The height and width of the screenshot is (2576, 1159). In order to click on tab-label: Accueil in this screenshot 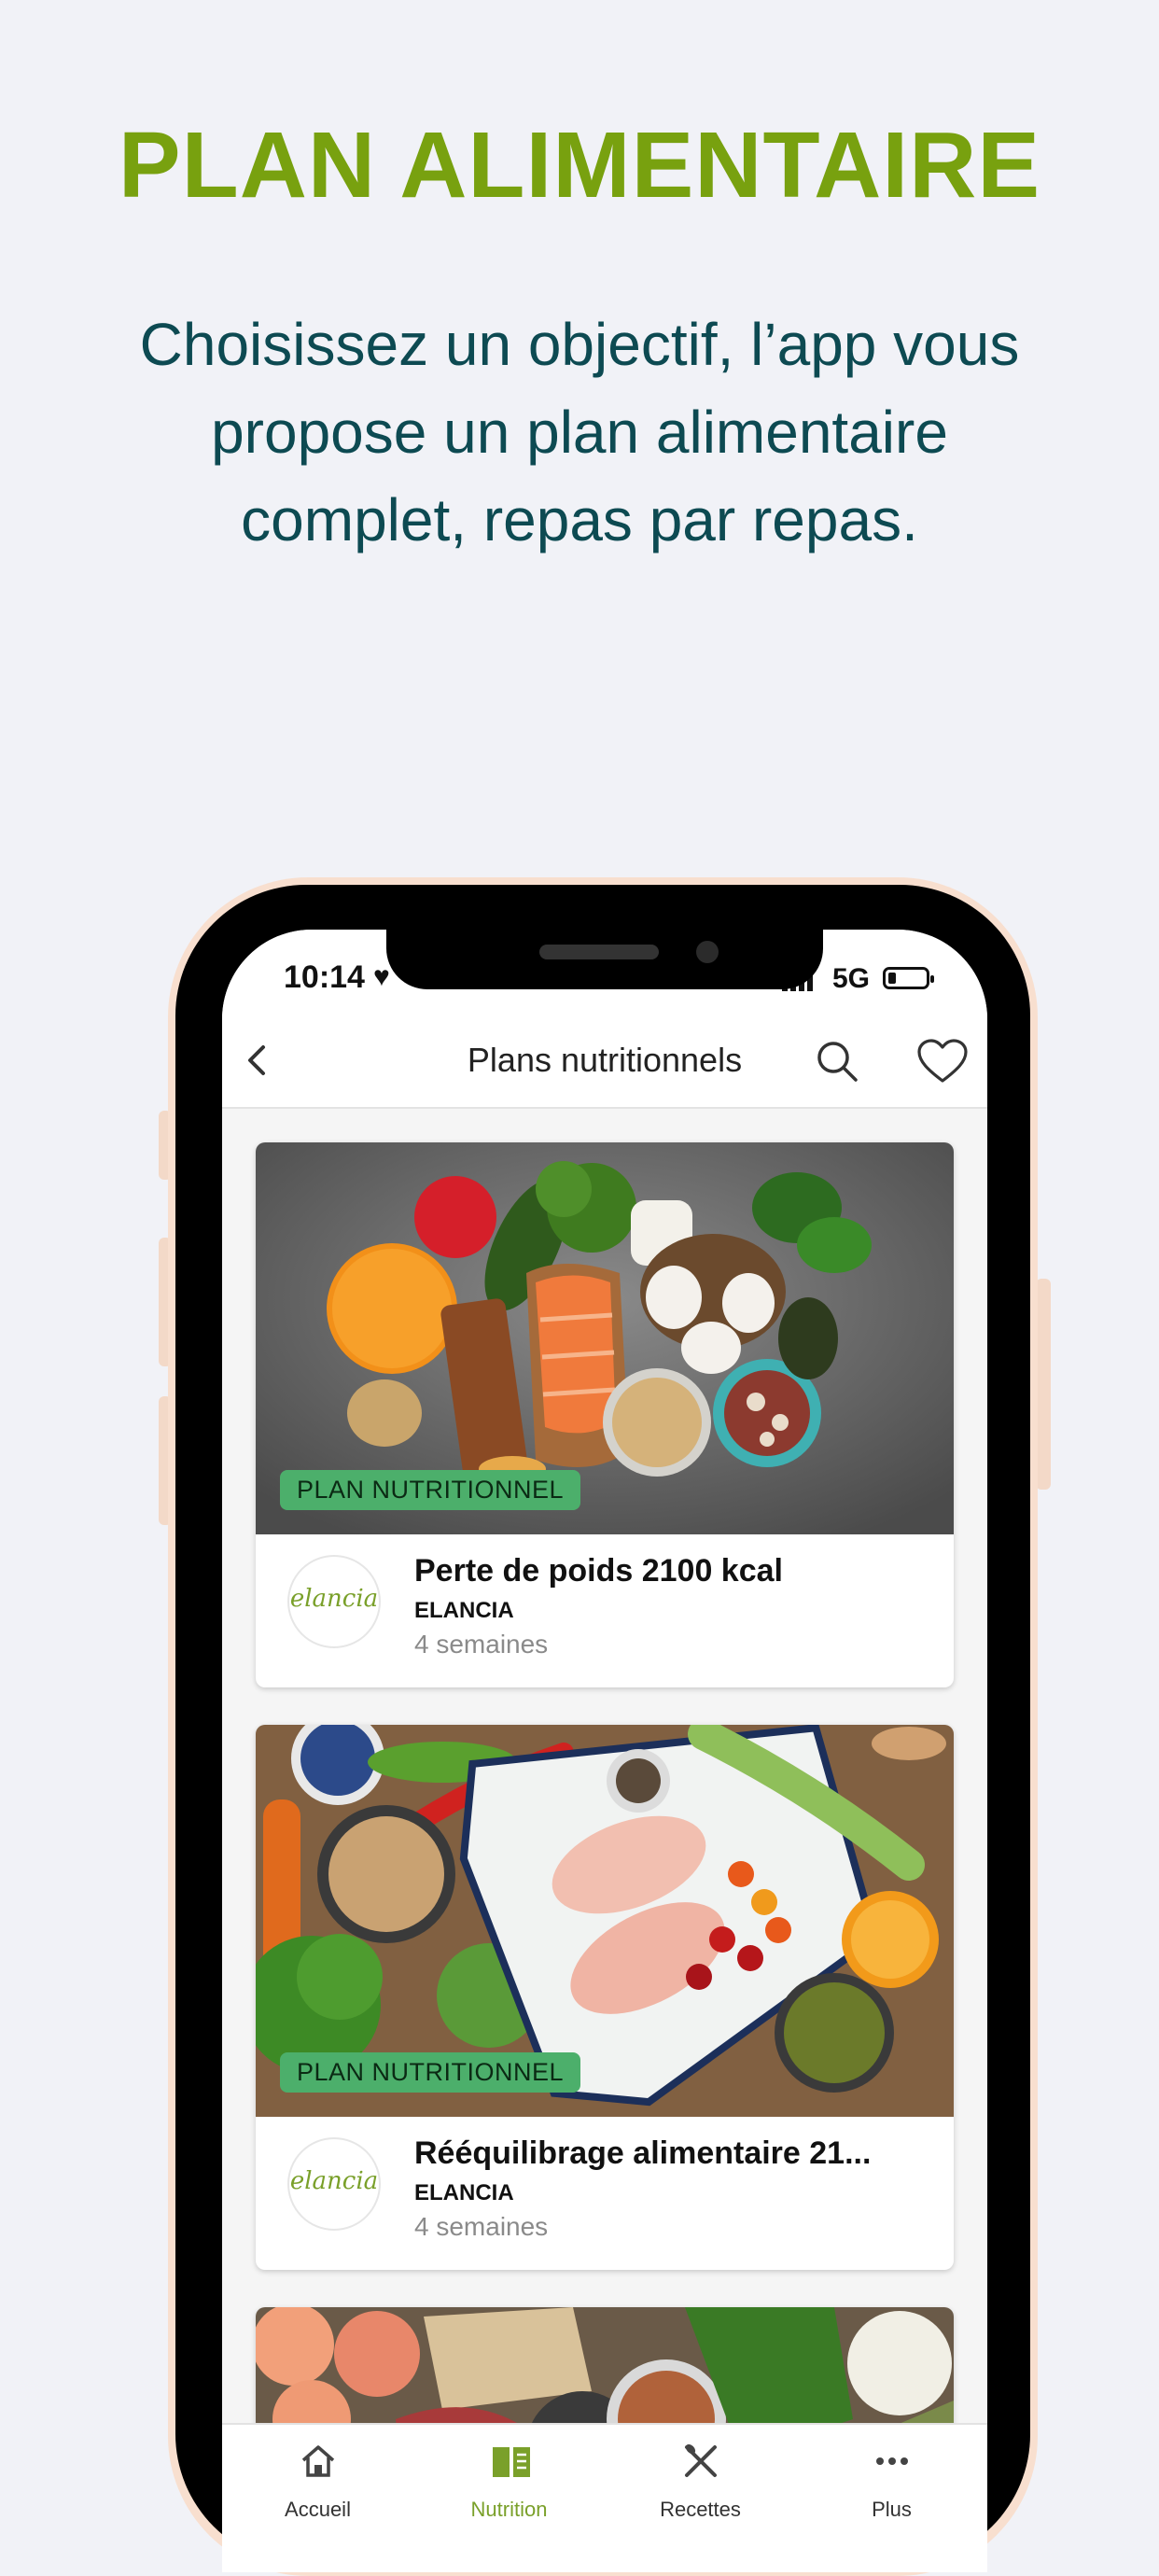, I will do `click(318, 2509)`.